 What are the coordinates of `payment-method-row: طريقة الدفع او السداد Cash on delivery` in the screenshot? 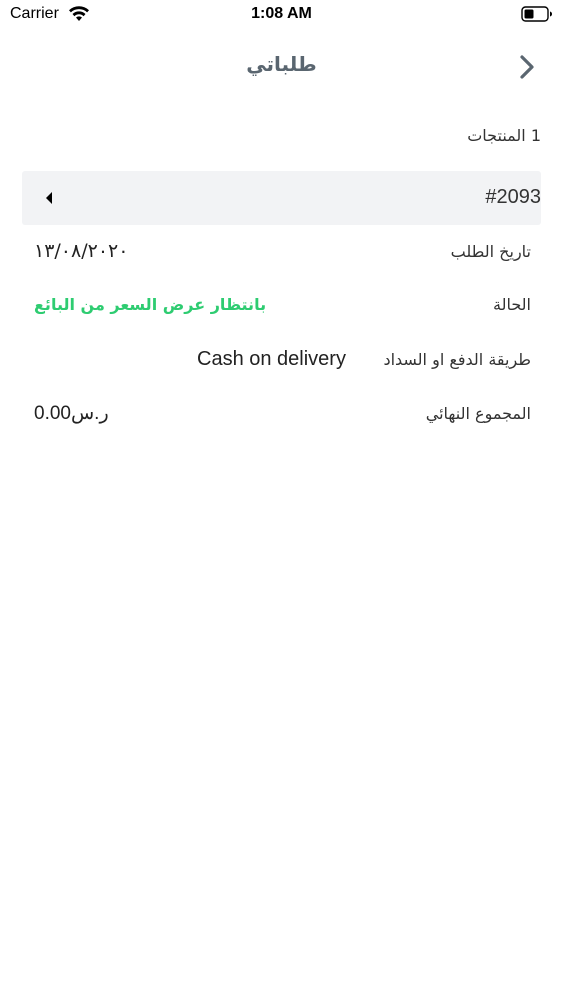 It's located at (281, 361).